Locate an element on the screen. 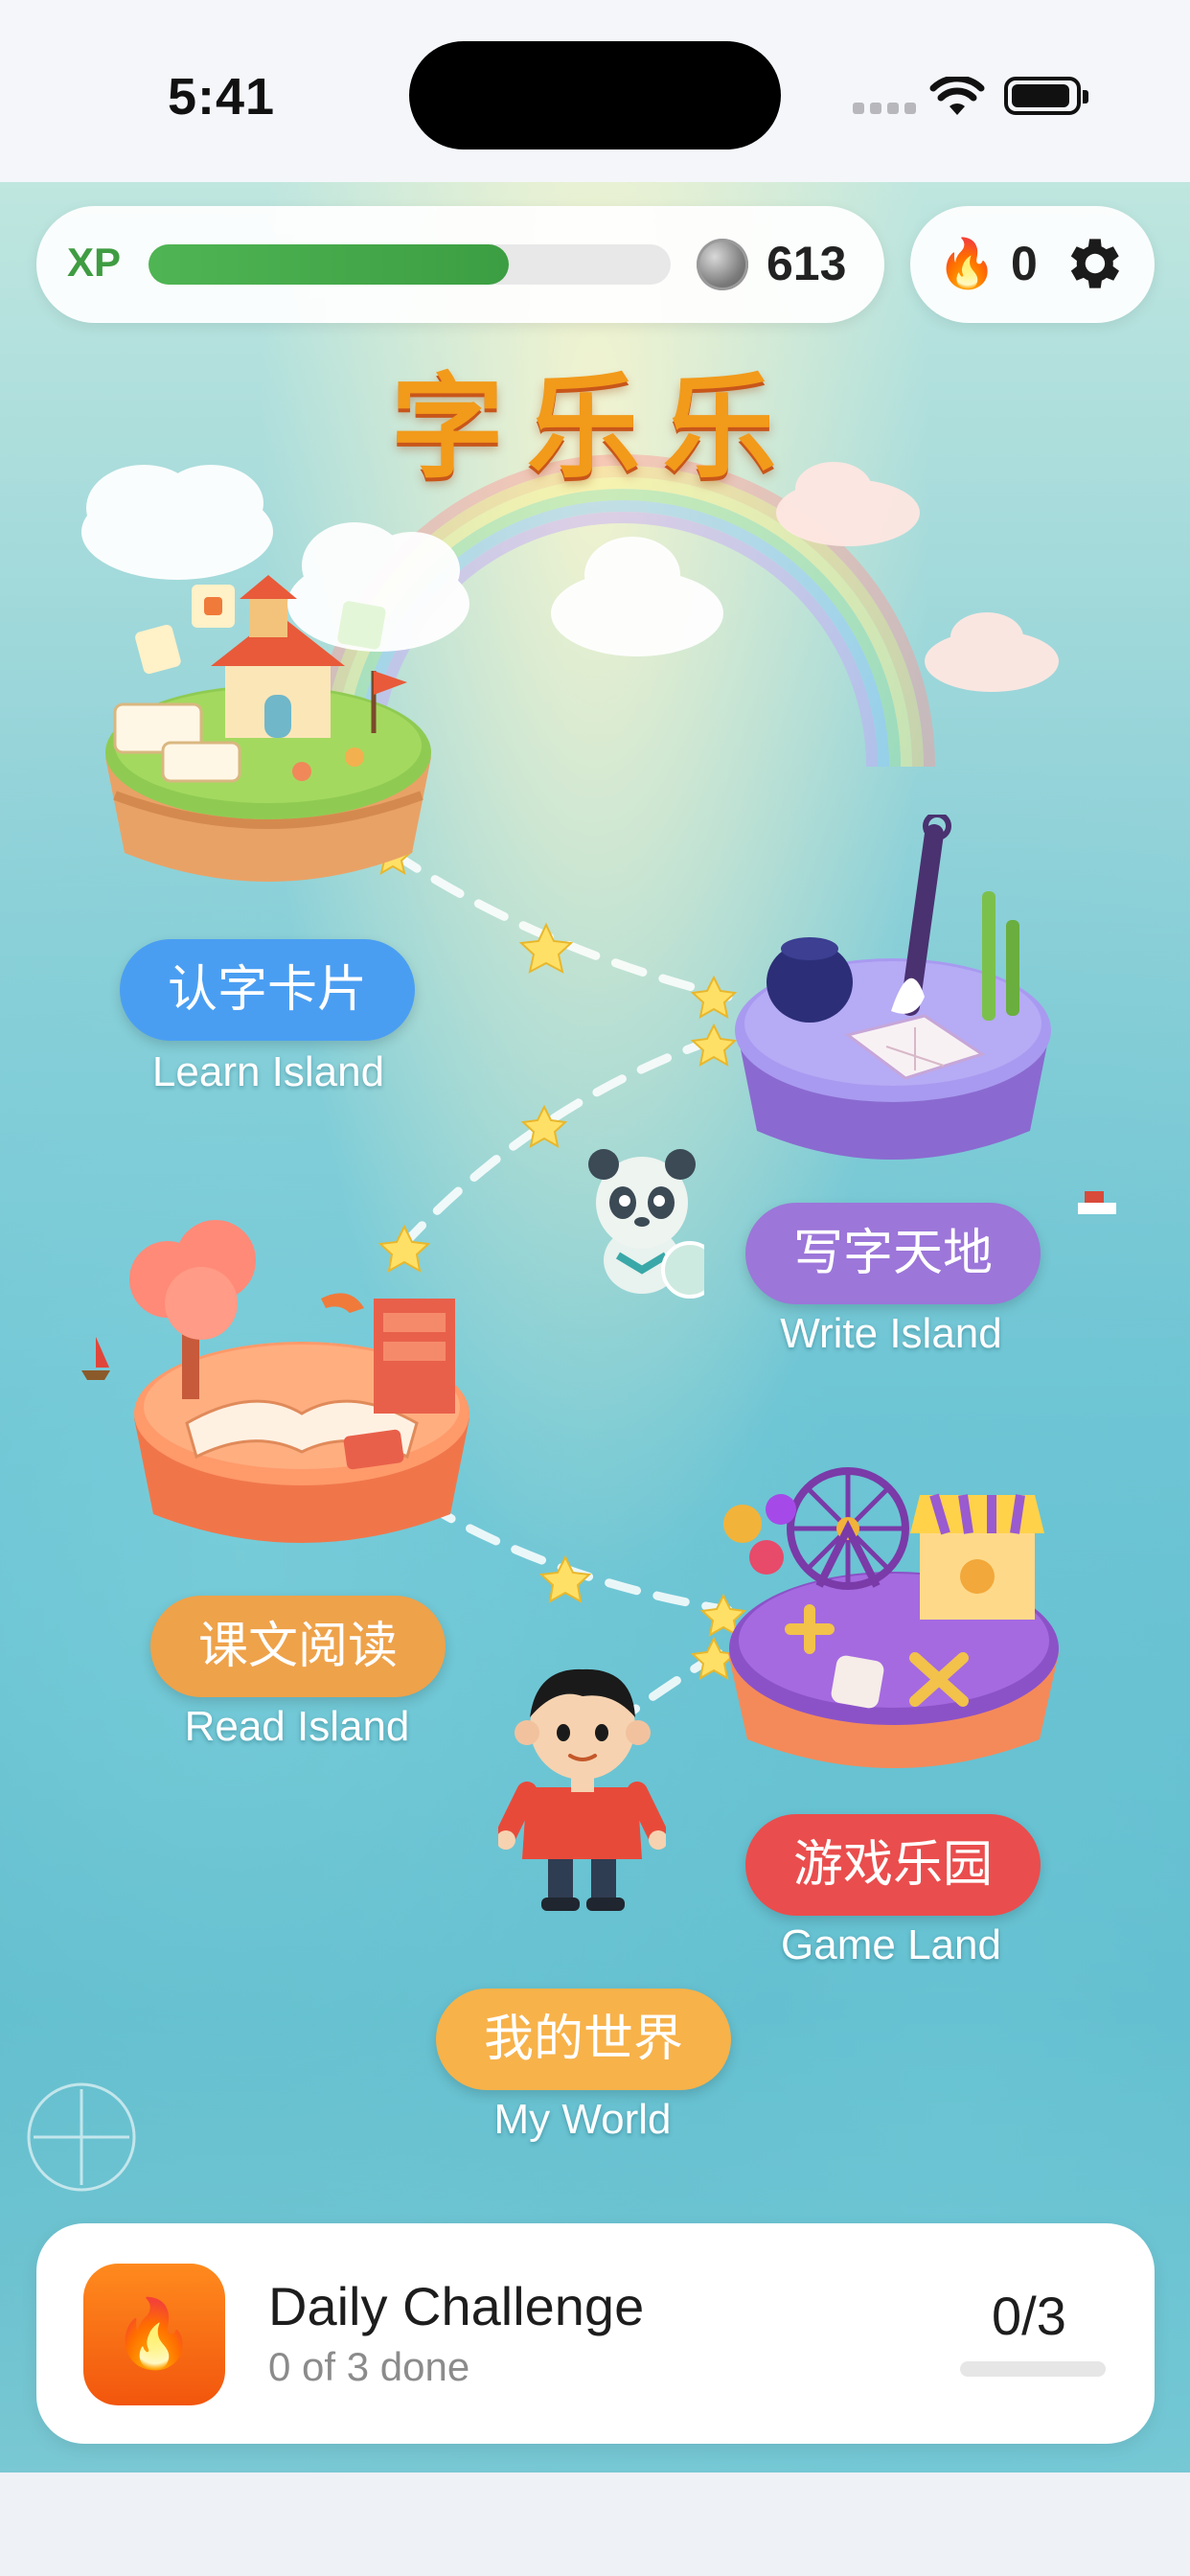 Image resolution: width=1190 pixels, height=2576 pixels. game-land-label: 游戏乐园 is located at coordinates (893, 1865).